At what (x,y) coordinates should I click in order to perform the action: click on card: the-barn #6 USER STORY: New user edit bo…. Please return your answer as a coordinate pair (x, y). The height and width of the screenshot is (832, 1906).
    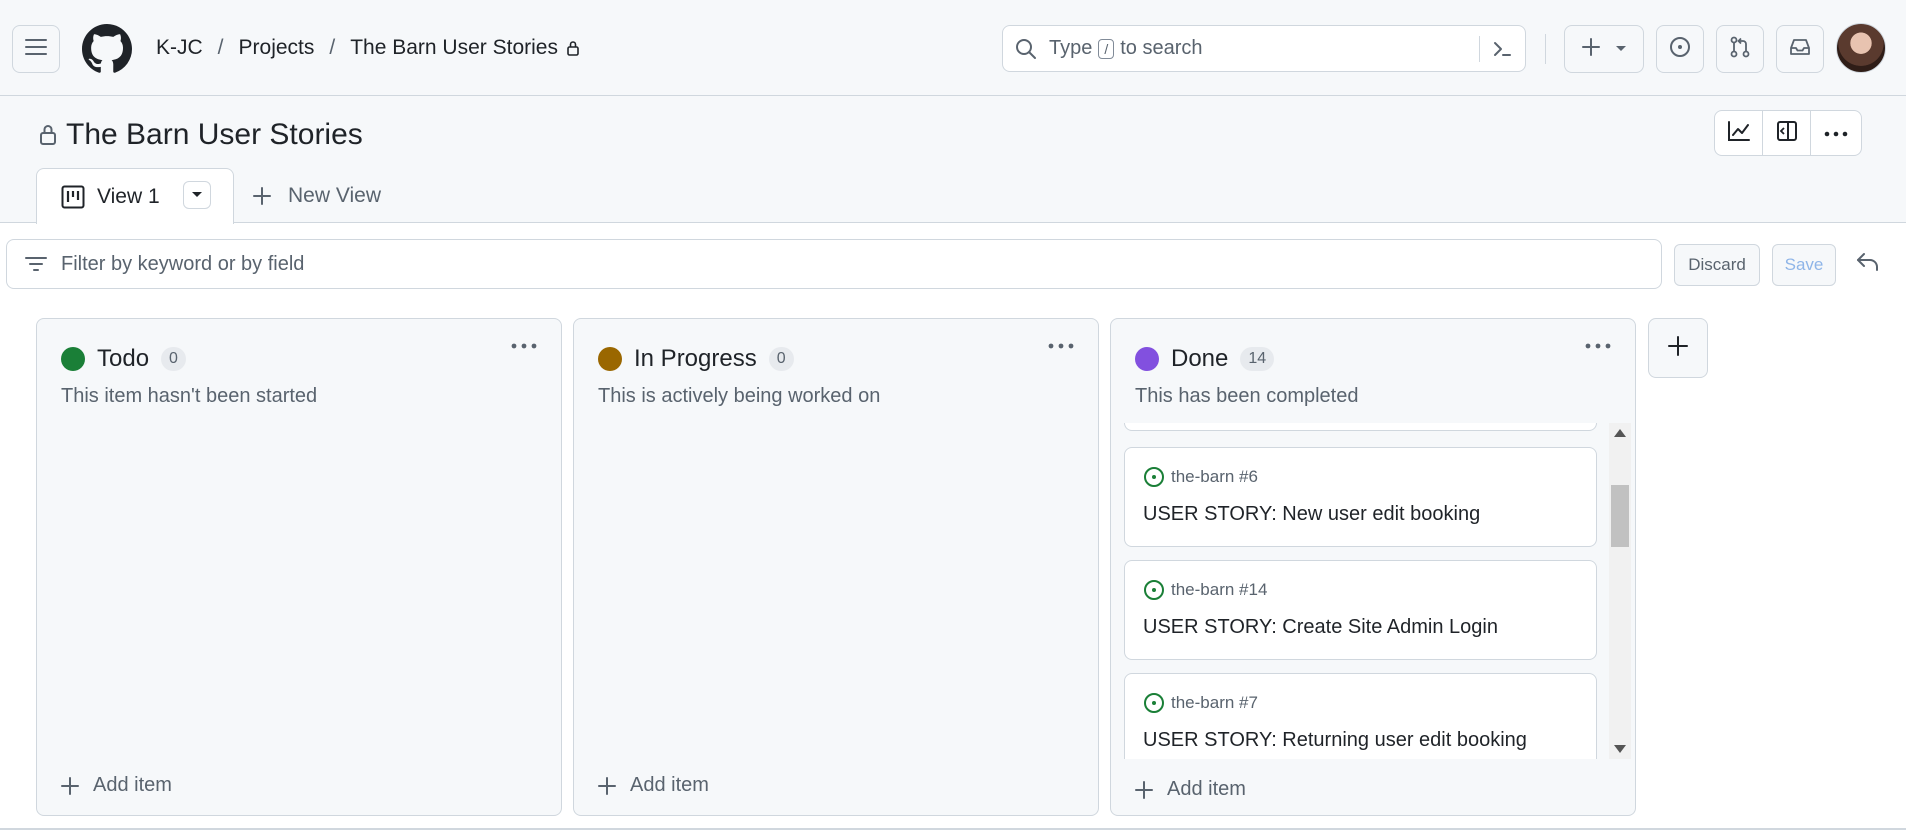
    Looking at the image, I should click on (1360, 497).